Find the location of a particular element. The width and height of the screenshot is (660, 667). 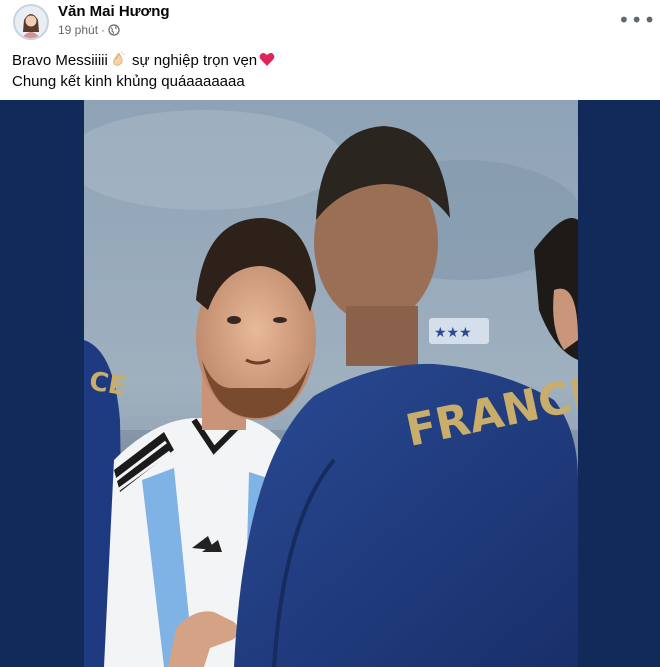

svg-text: CE is located at coordinates (107, 384).